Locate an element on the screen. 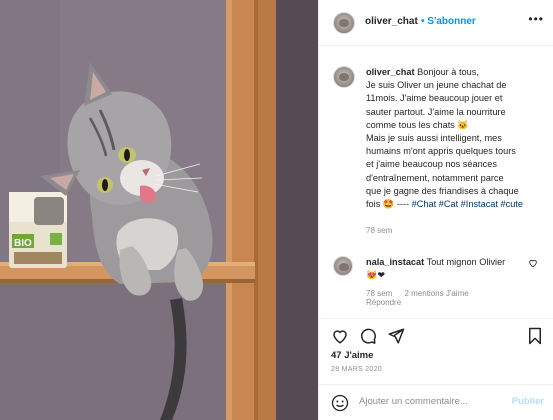 The image size is (553, 420). comment-text: nala_instacat Tout mignon Olivier 😻❤ is located at coordinates (441, 269).